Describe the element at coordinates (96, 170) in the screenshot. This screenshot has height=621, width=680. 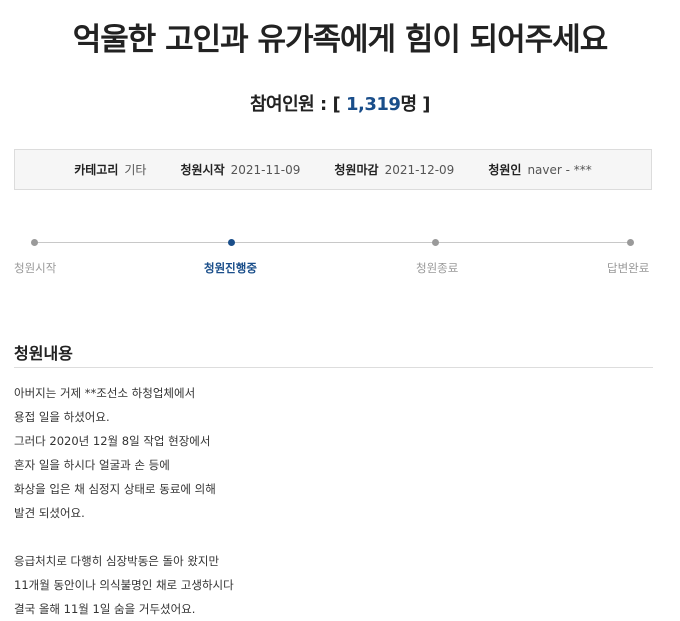
I see `category-label: 카테고리` at that location.